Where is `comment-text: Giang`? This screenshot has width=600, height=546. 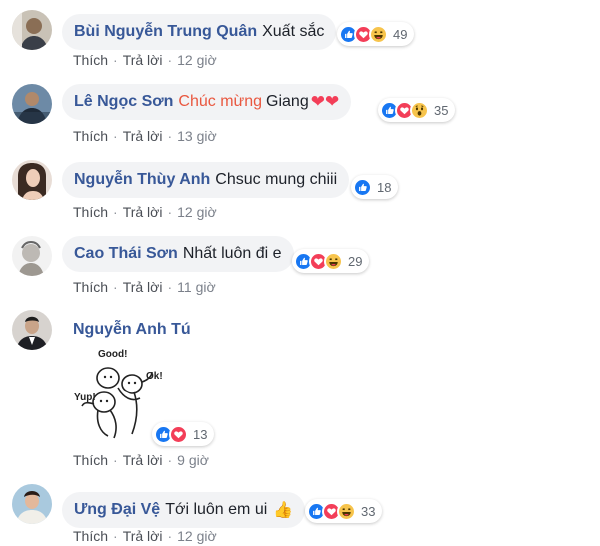
comment-text: Giang is located at coordinates (287, 101).